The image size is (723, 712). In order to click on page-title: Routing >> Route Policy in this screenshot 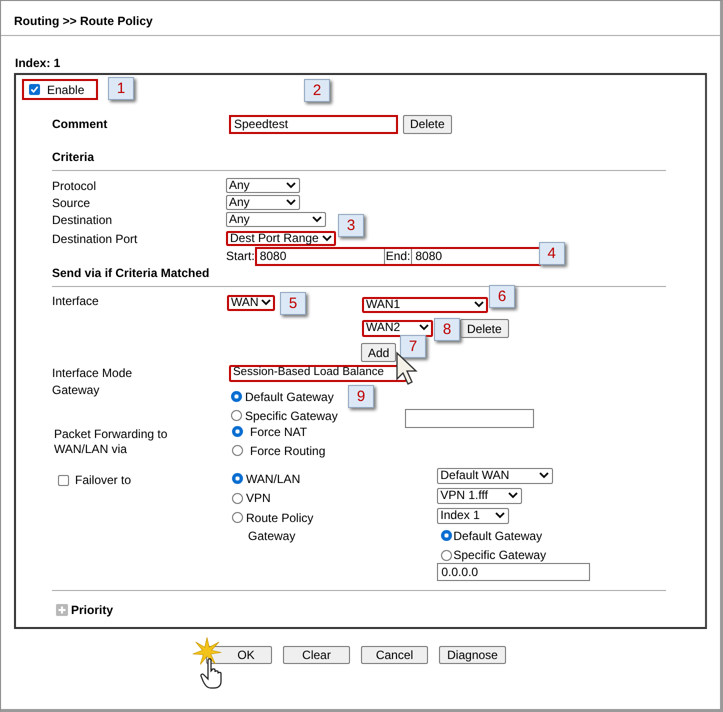, I will do `click(83, 21)`.